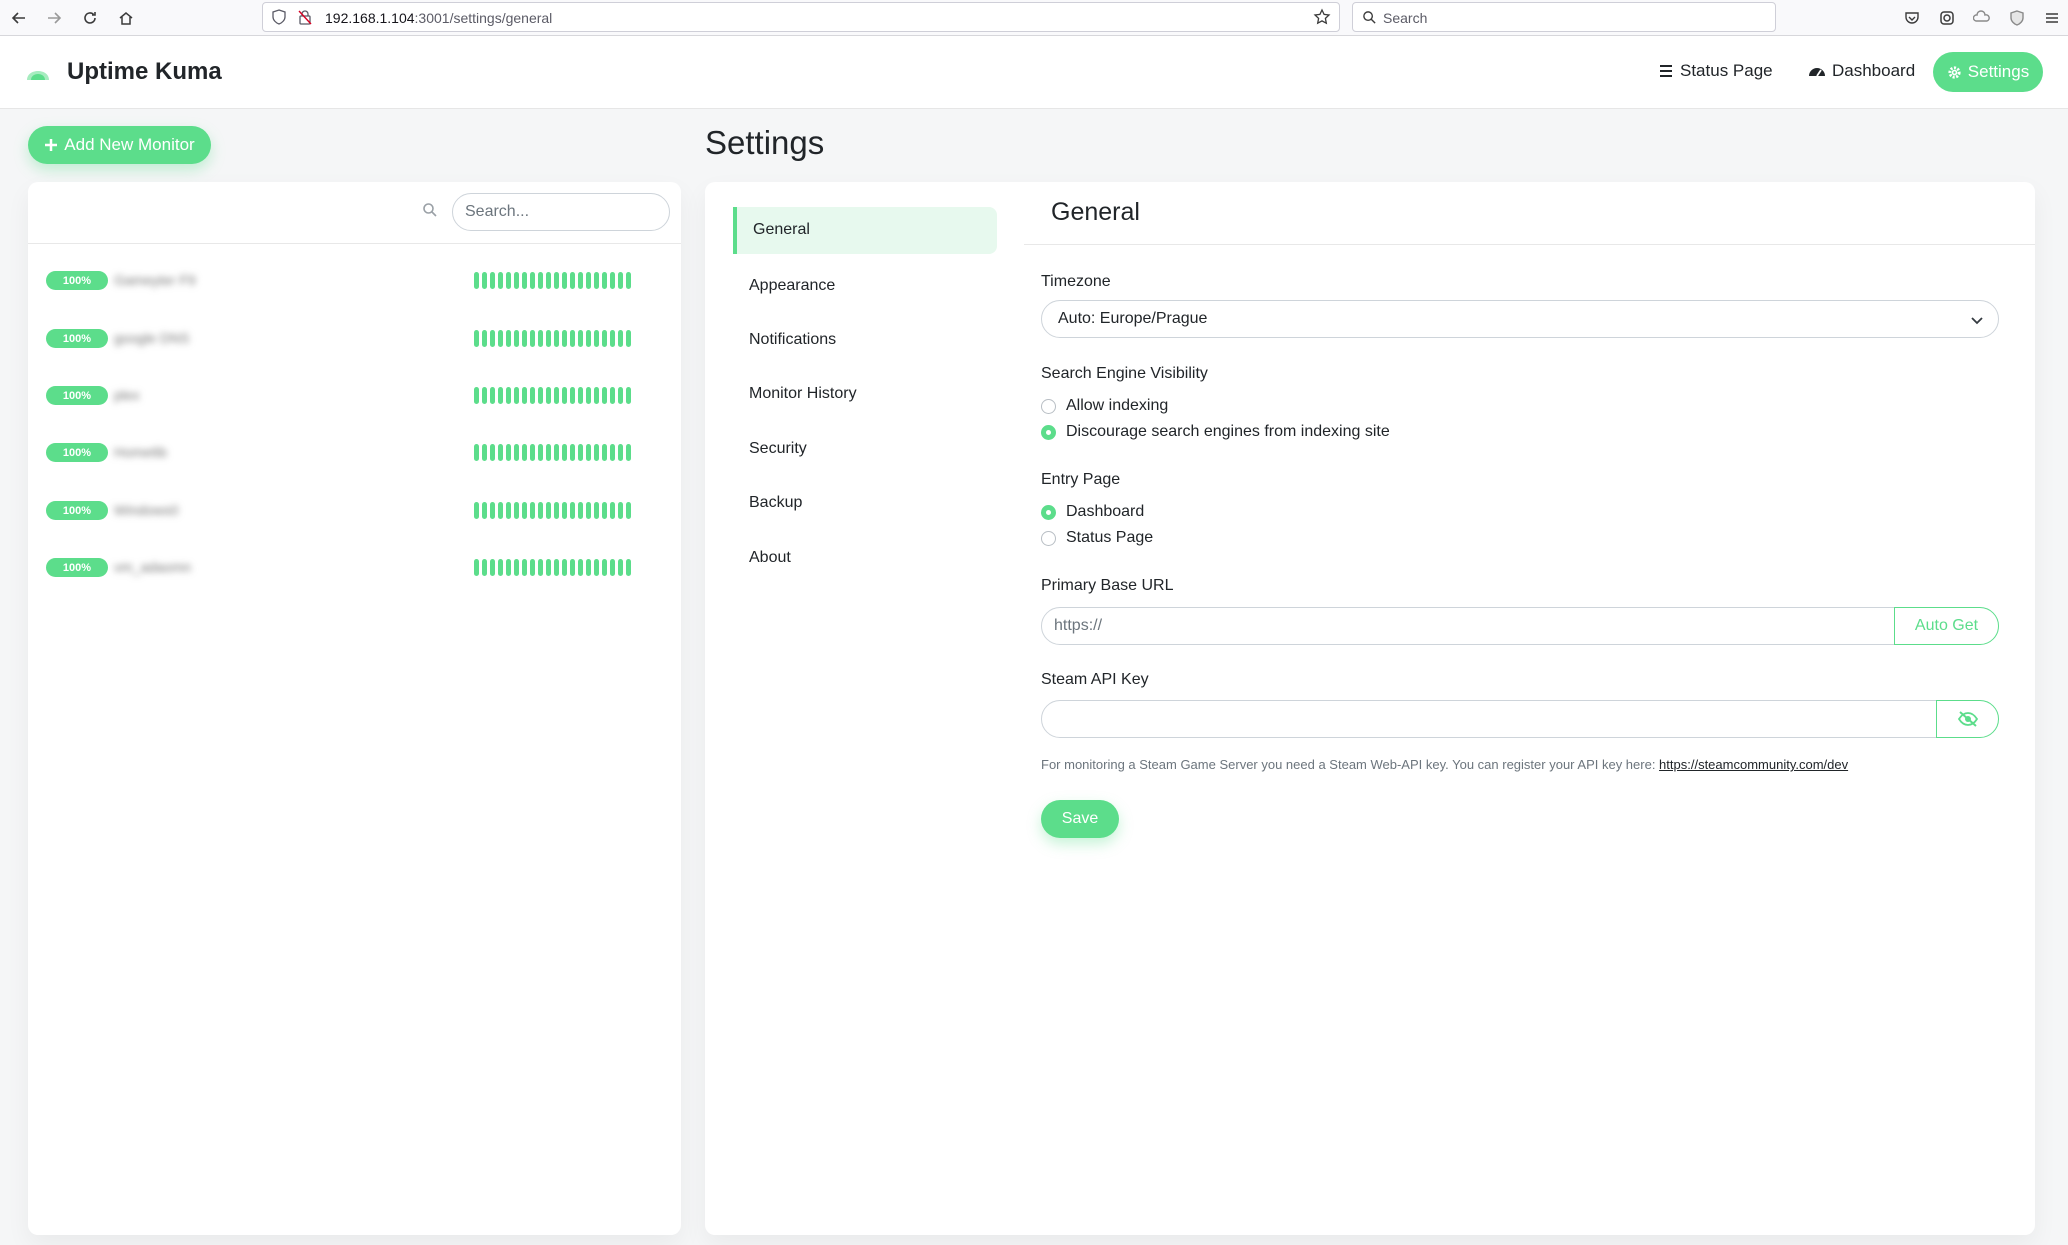 Image resolution: width=2068 pixels, height=1245 pixels. I want to click on entry-status-page-radio, so click(1048, 538).